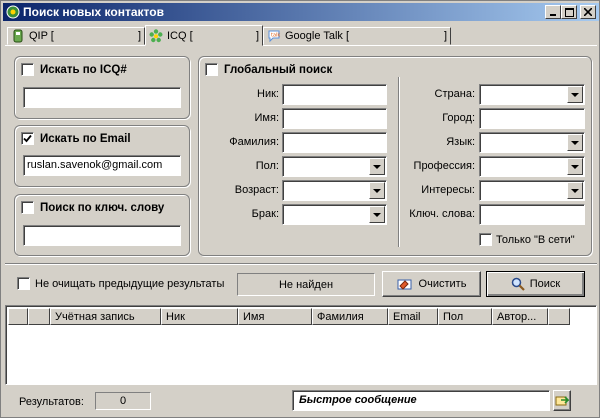 The image size is (600, 418). Describe the element at coordinates (83, 69) in the screenshot. I see `icq-number-label: Искать по ICQ#` at that location.